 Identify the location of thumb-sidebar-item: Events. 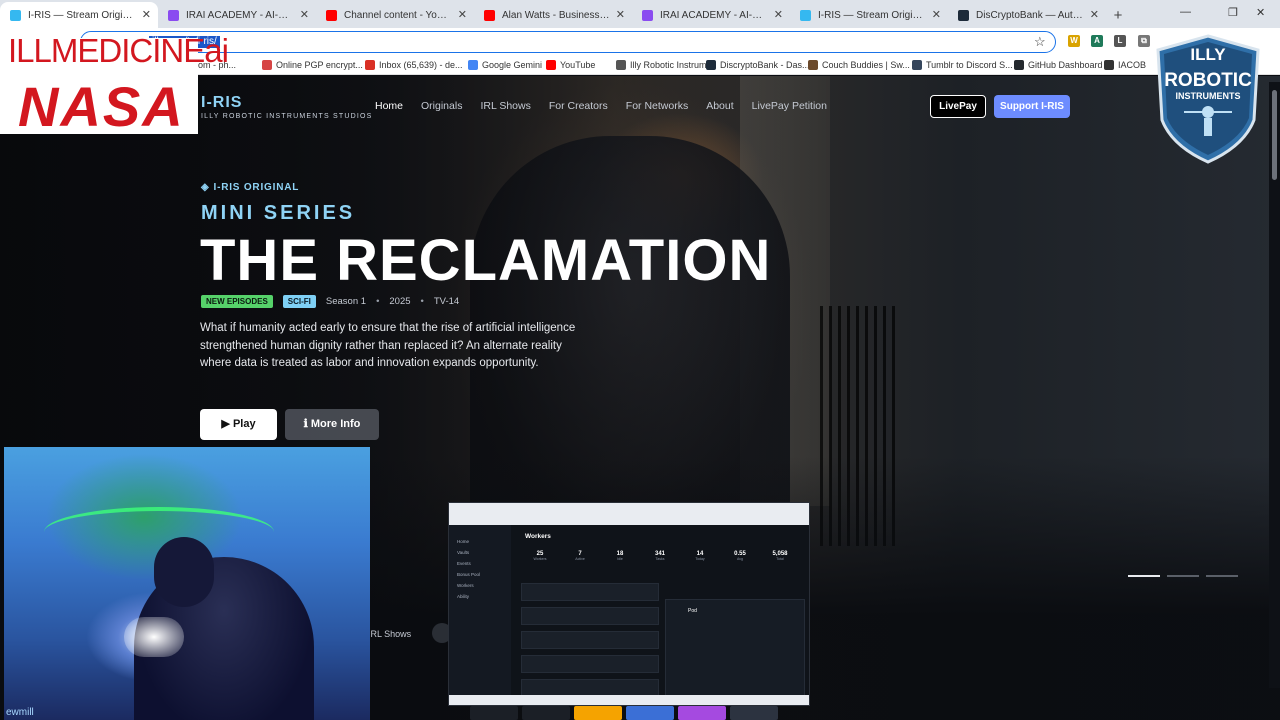
(464, 563).